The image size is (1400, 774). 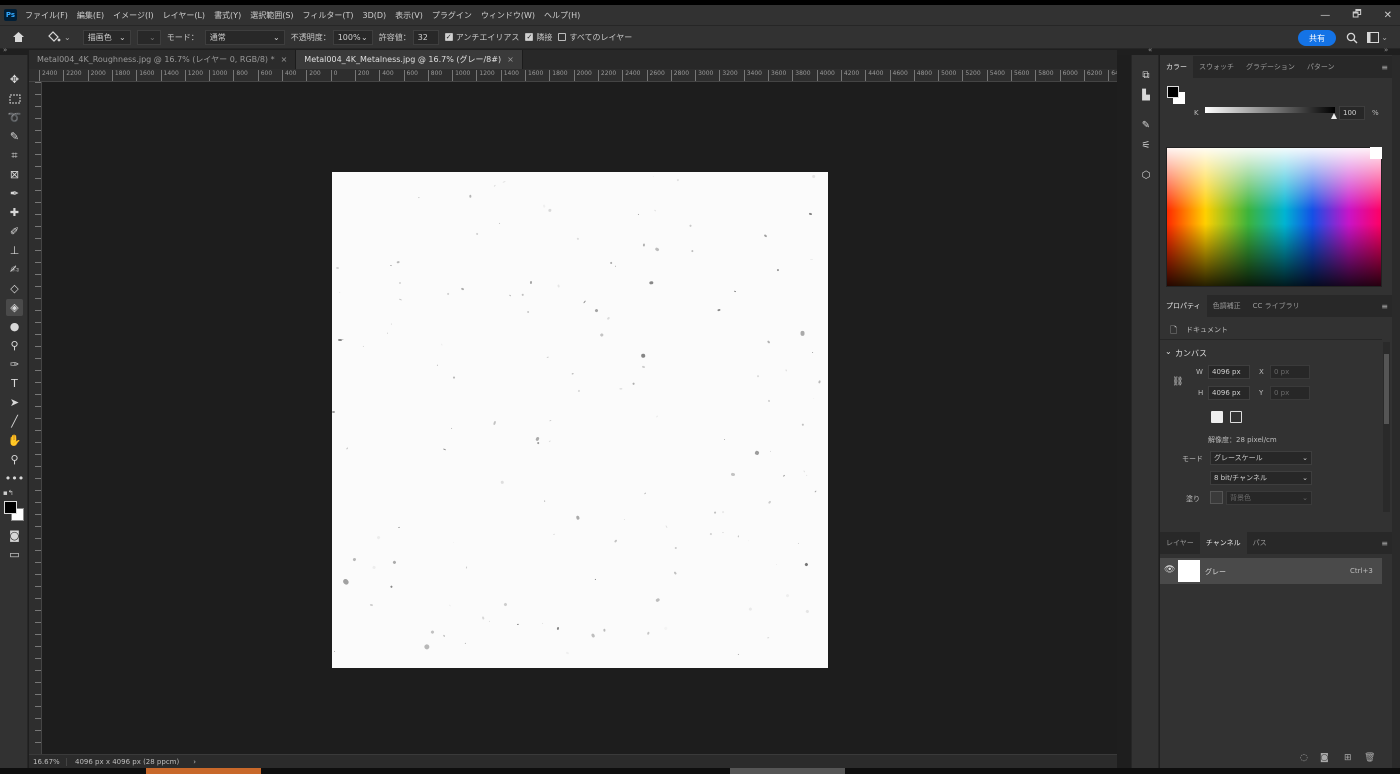 I want to click on magic-wand-icon: ✎, so click(x=14, y=136).